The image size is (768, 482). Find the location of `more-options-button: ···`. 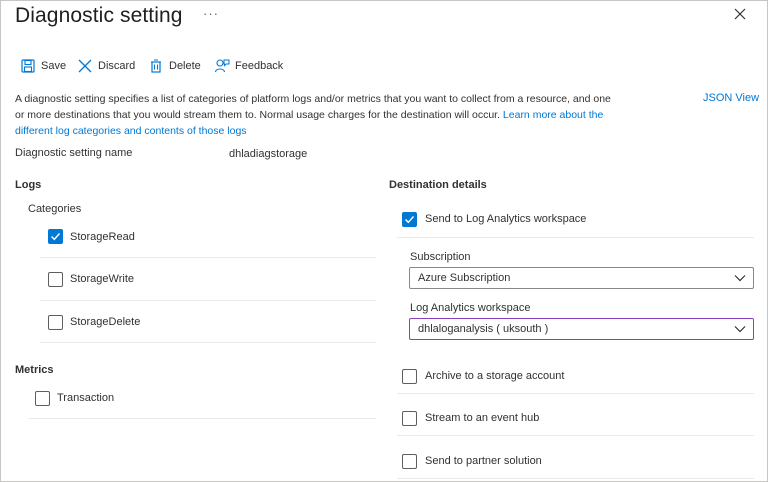

more-options-button: ··· is located at coordinates (211, 13).